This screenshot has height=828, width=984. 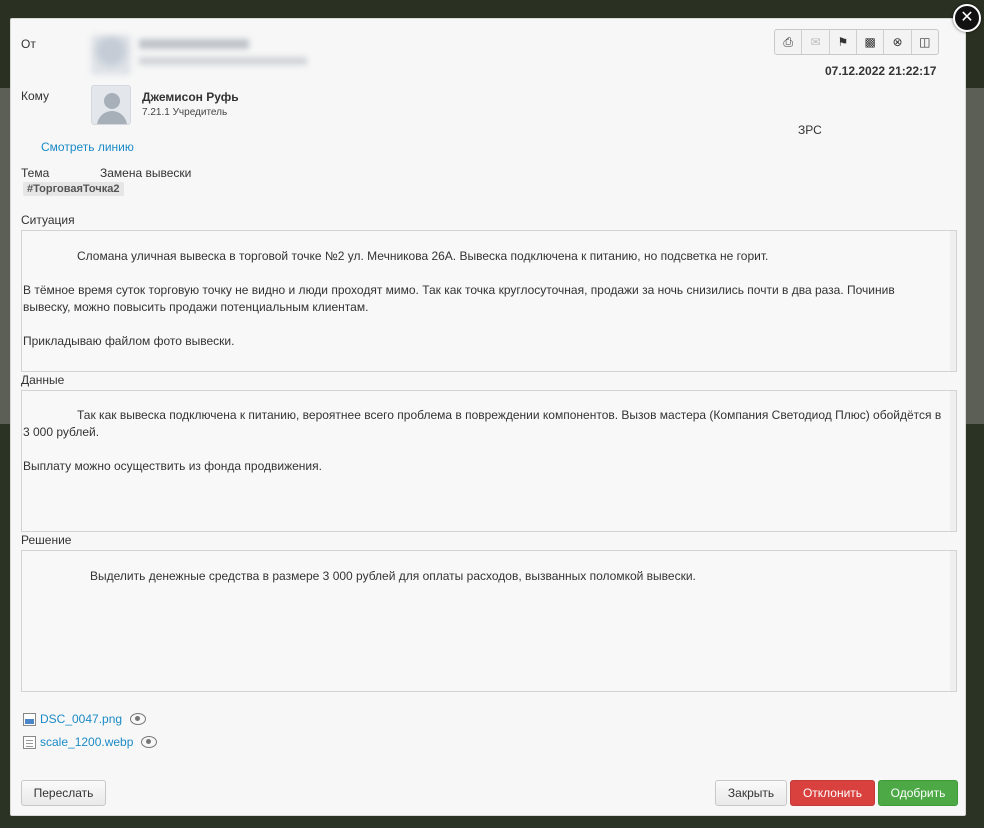 What do you see at coordinates (967, 18) in the screenshot?
I see `close-icon: ✕` at bounding box center [967, 18].